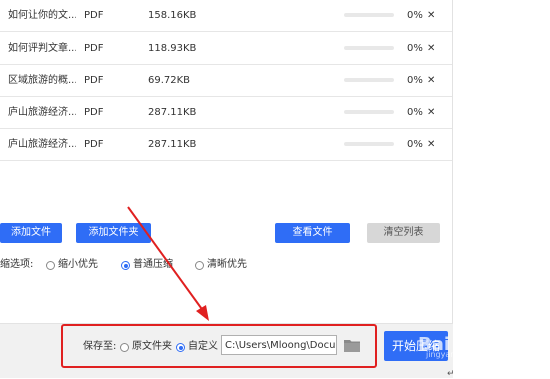  What do you see at coordinates (152, 347) in the screenshot?
I see `option-original-folder: 原文件夹` at bounding box center [152, 347].